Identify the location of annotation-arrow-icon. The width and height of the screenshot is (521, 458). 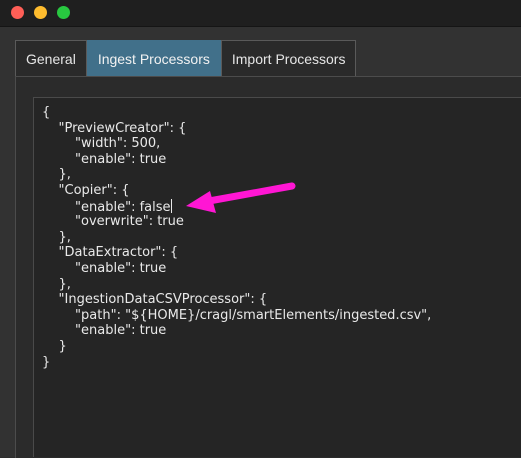
(241, 197).